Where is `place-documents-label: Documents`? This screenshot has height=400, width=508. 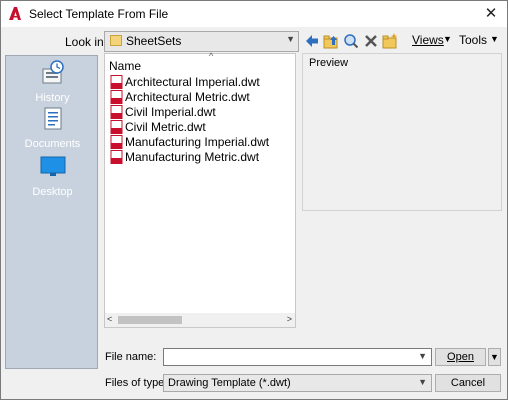 place-documents-label: Documents is located at coordinates (52, 144).